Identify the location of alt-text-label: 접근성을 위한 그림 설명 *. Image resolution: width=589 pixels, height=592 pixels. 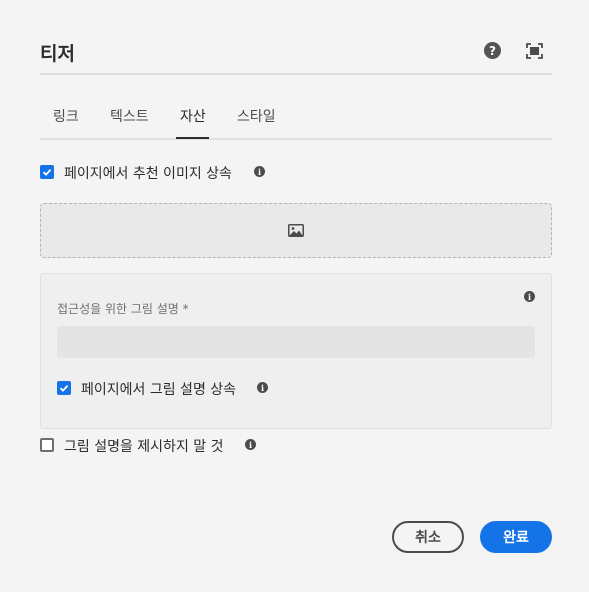
(123, 309).